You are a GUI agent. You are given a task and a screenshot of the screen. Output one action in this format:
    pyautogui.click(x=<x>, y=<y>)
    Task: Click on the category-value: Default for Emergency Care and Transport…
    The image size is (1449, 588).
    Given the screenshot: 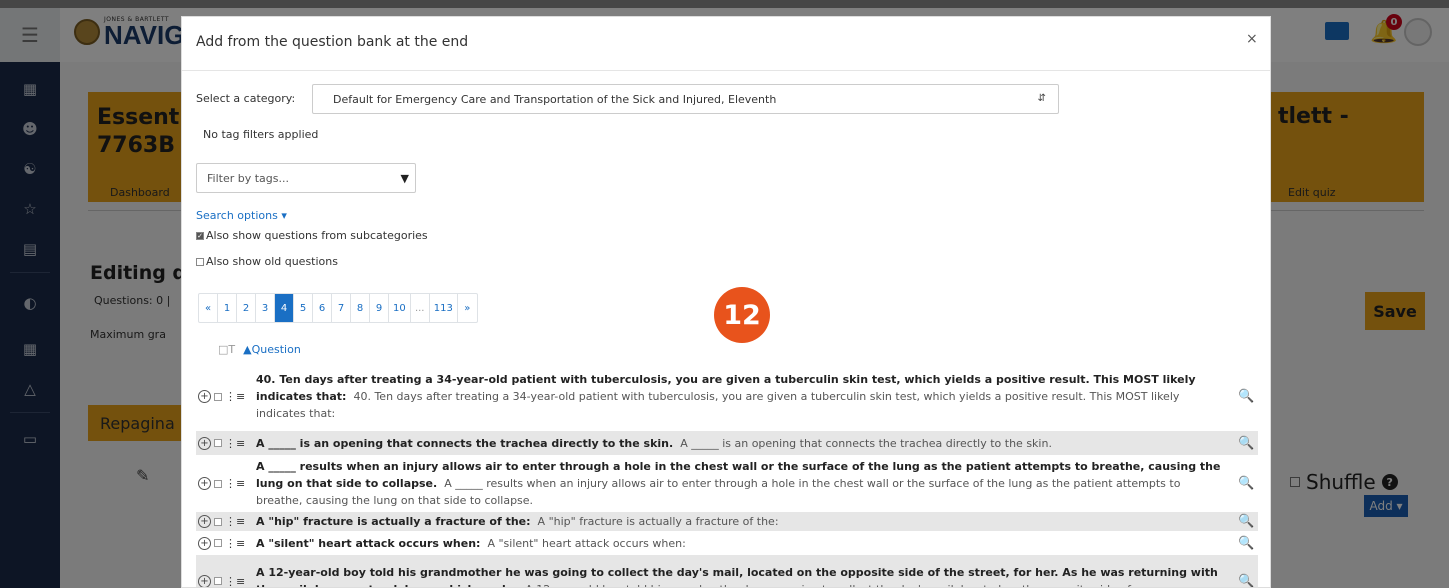 What is the action you would take?
    pyautogui.click(x=555, y=99)
    